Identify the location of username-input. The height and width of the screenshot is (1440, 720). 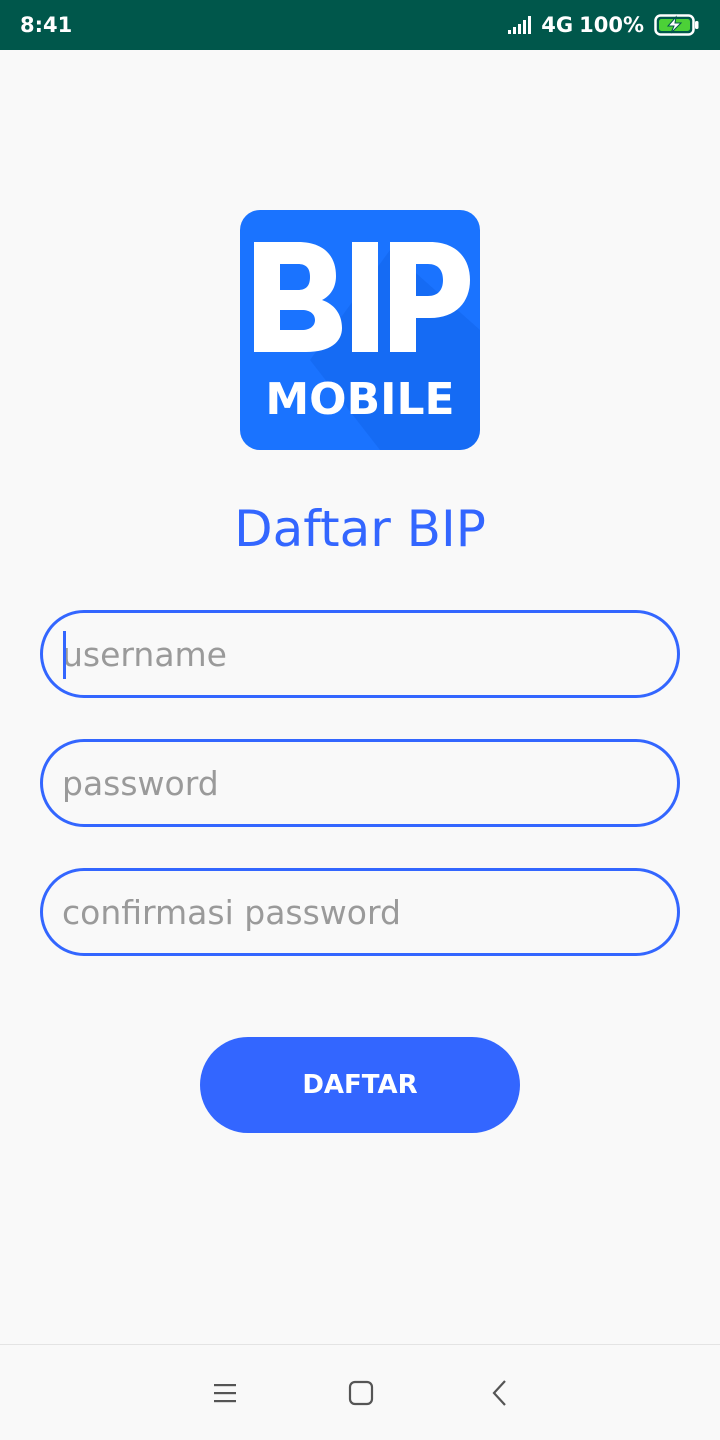
(369, 654).